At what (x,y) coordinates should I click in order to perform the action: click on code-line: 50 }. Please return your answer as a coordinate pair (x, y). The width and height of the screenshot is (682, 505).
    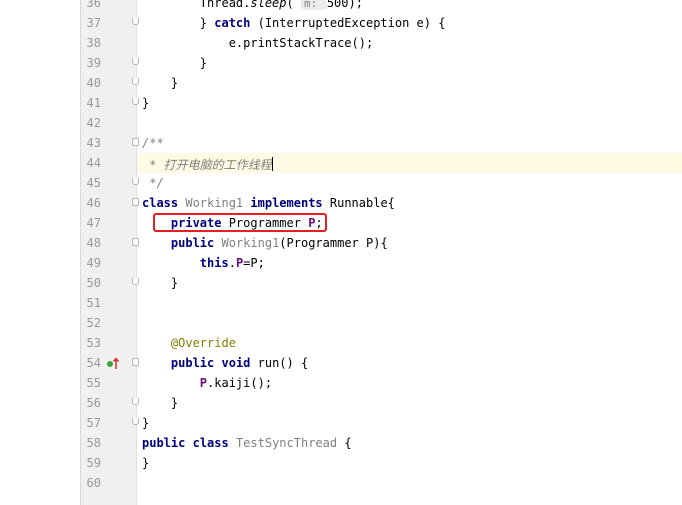
    Looking at the image, I should click on (381, 283).